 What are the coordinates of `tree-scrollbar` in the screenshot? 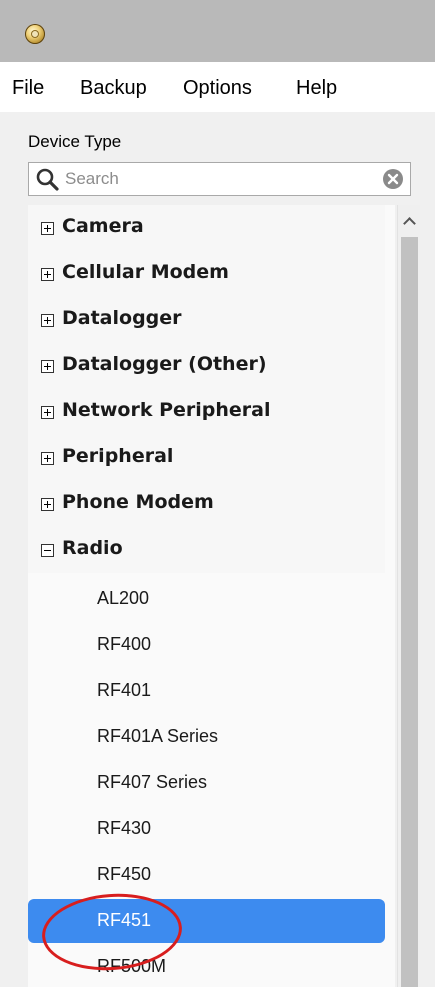 It's located at (408, 596).